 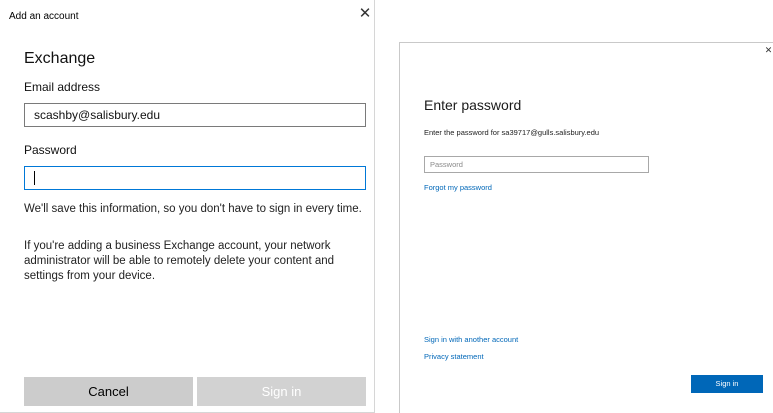 I want to click on cancel-button: Cancel, so click(x=108, y=391).